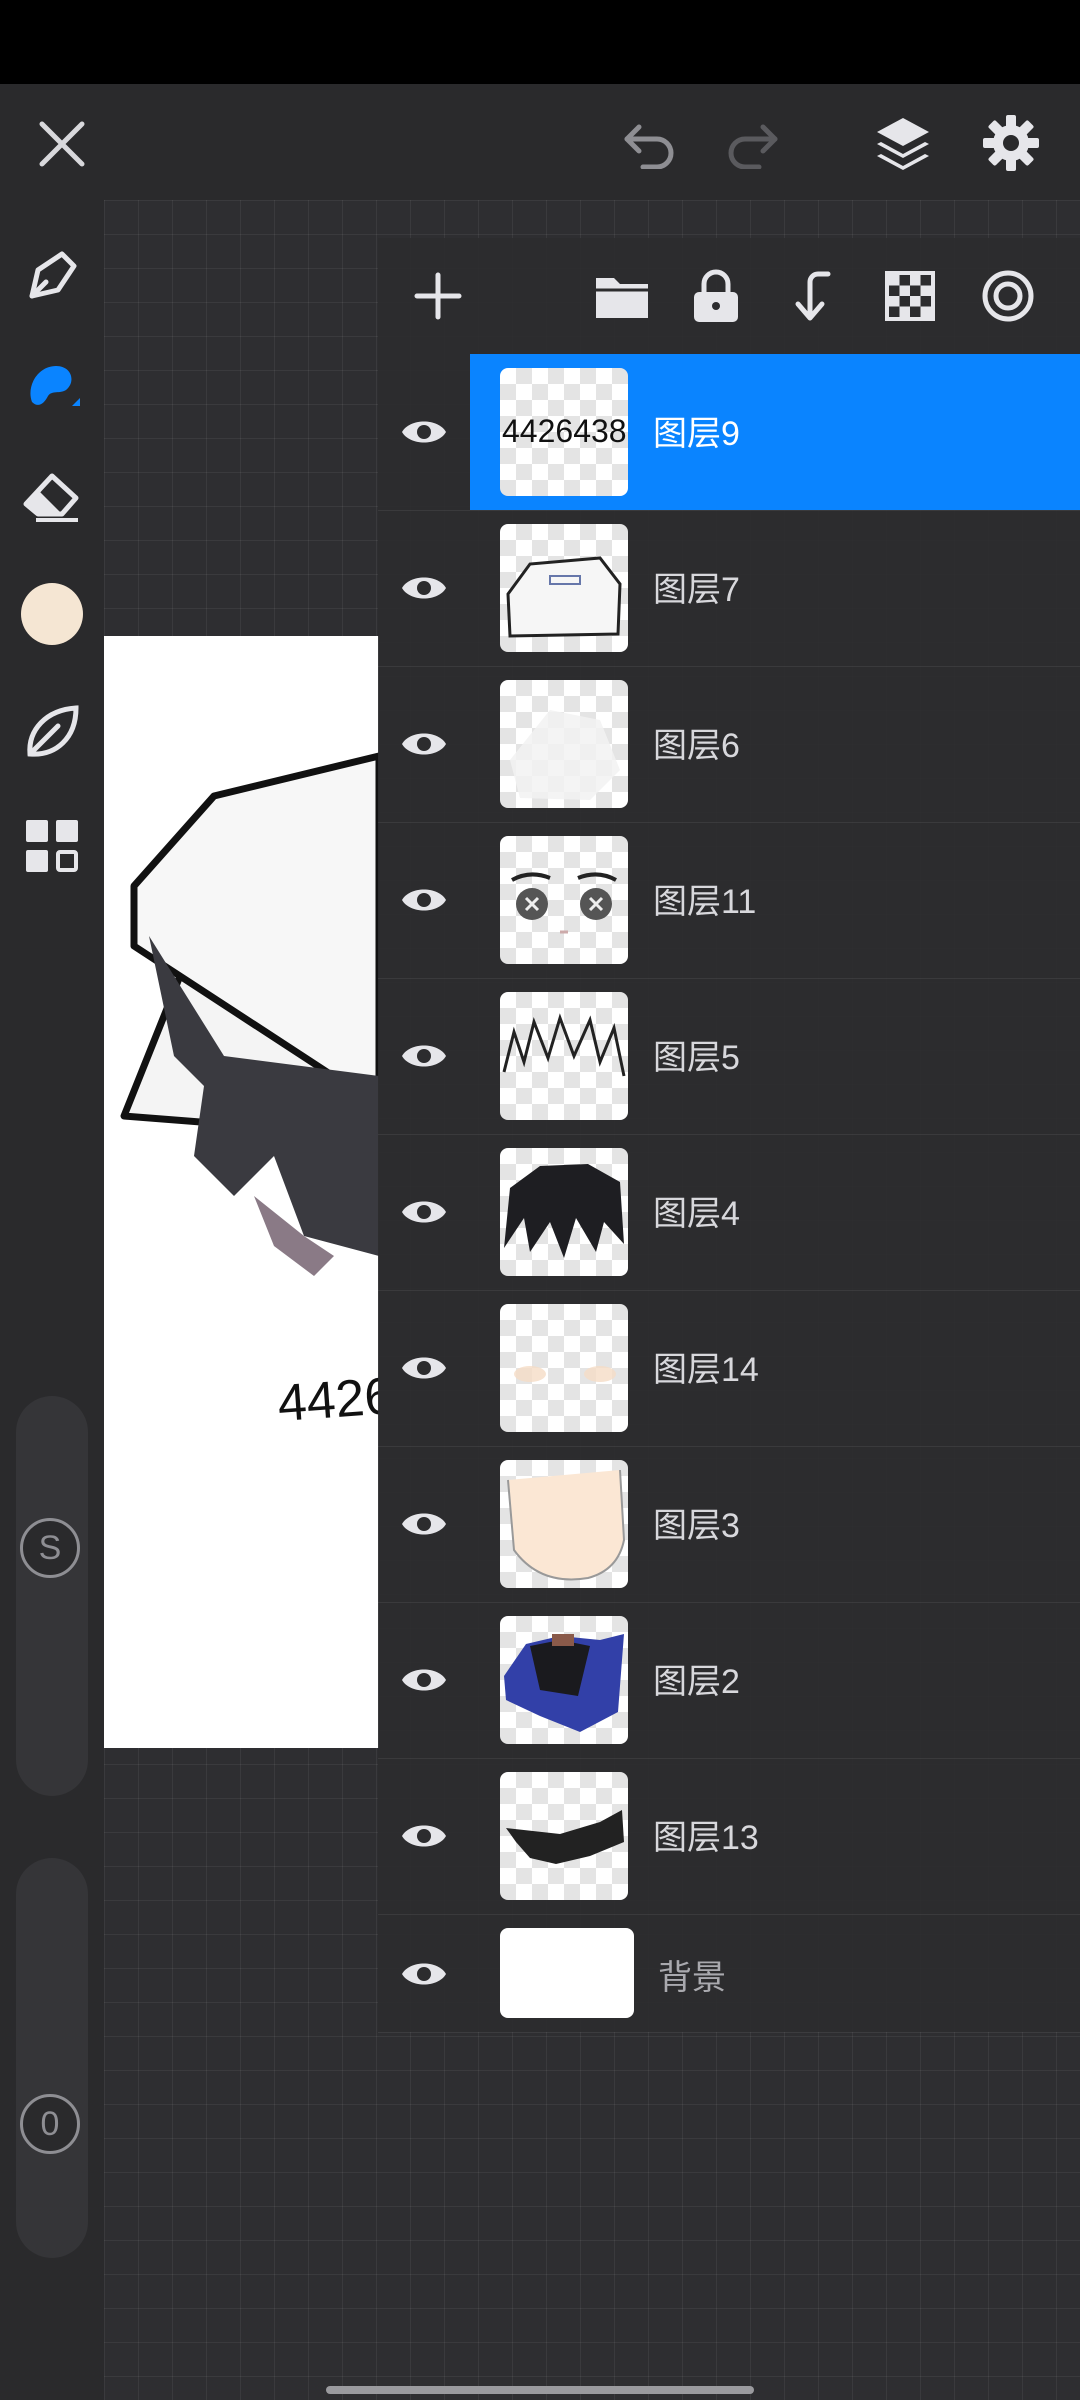 The width and height of the screenshot is (1080, 2400). I want to click on undo-button, so click(650, 144).